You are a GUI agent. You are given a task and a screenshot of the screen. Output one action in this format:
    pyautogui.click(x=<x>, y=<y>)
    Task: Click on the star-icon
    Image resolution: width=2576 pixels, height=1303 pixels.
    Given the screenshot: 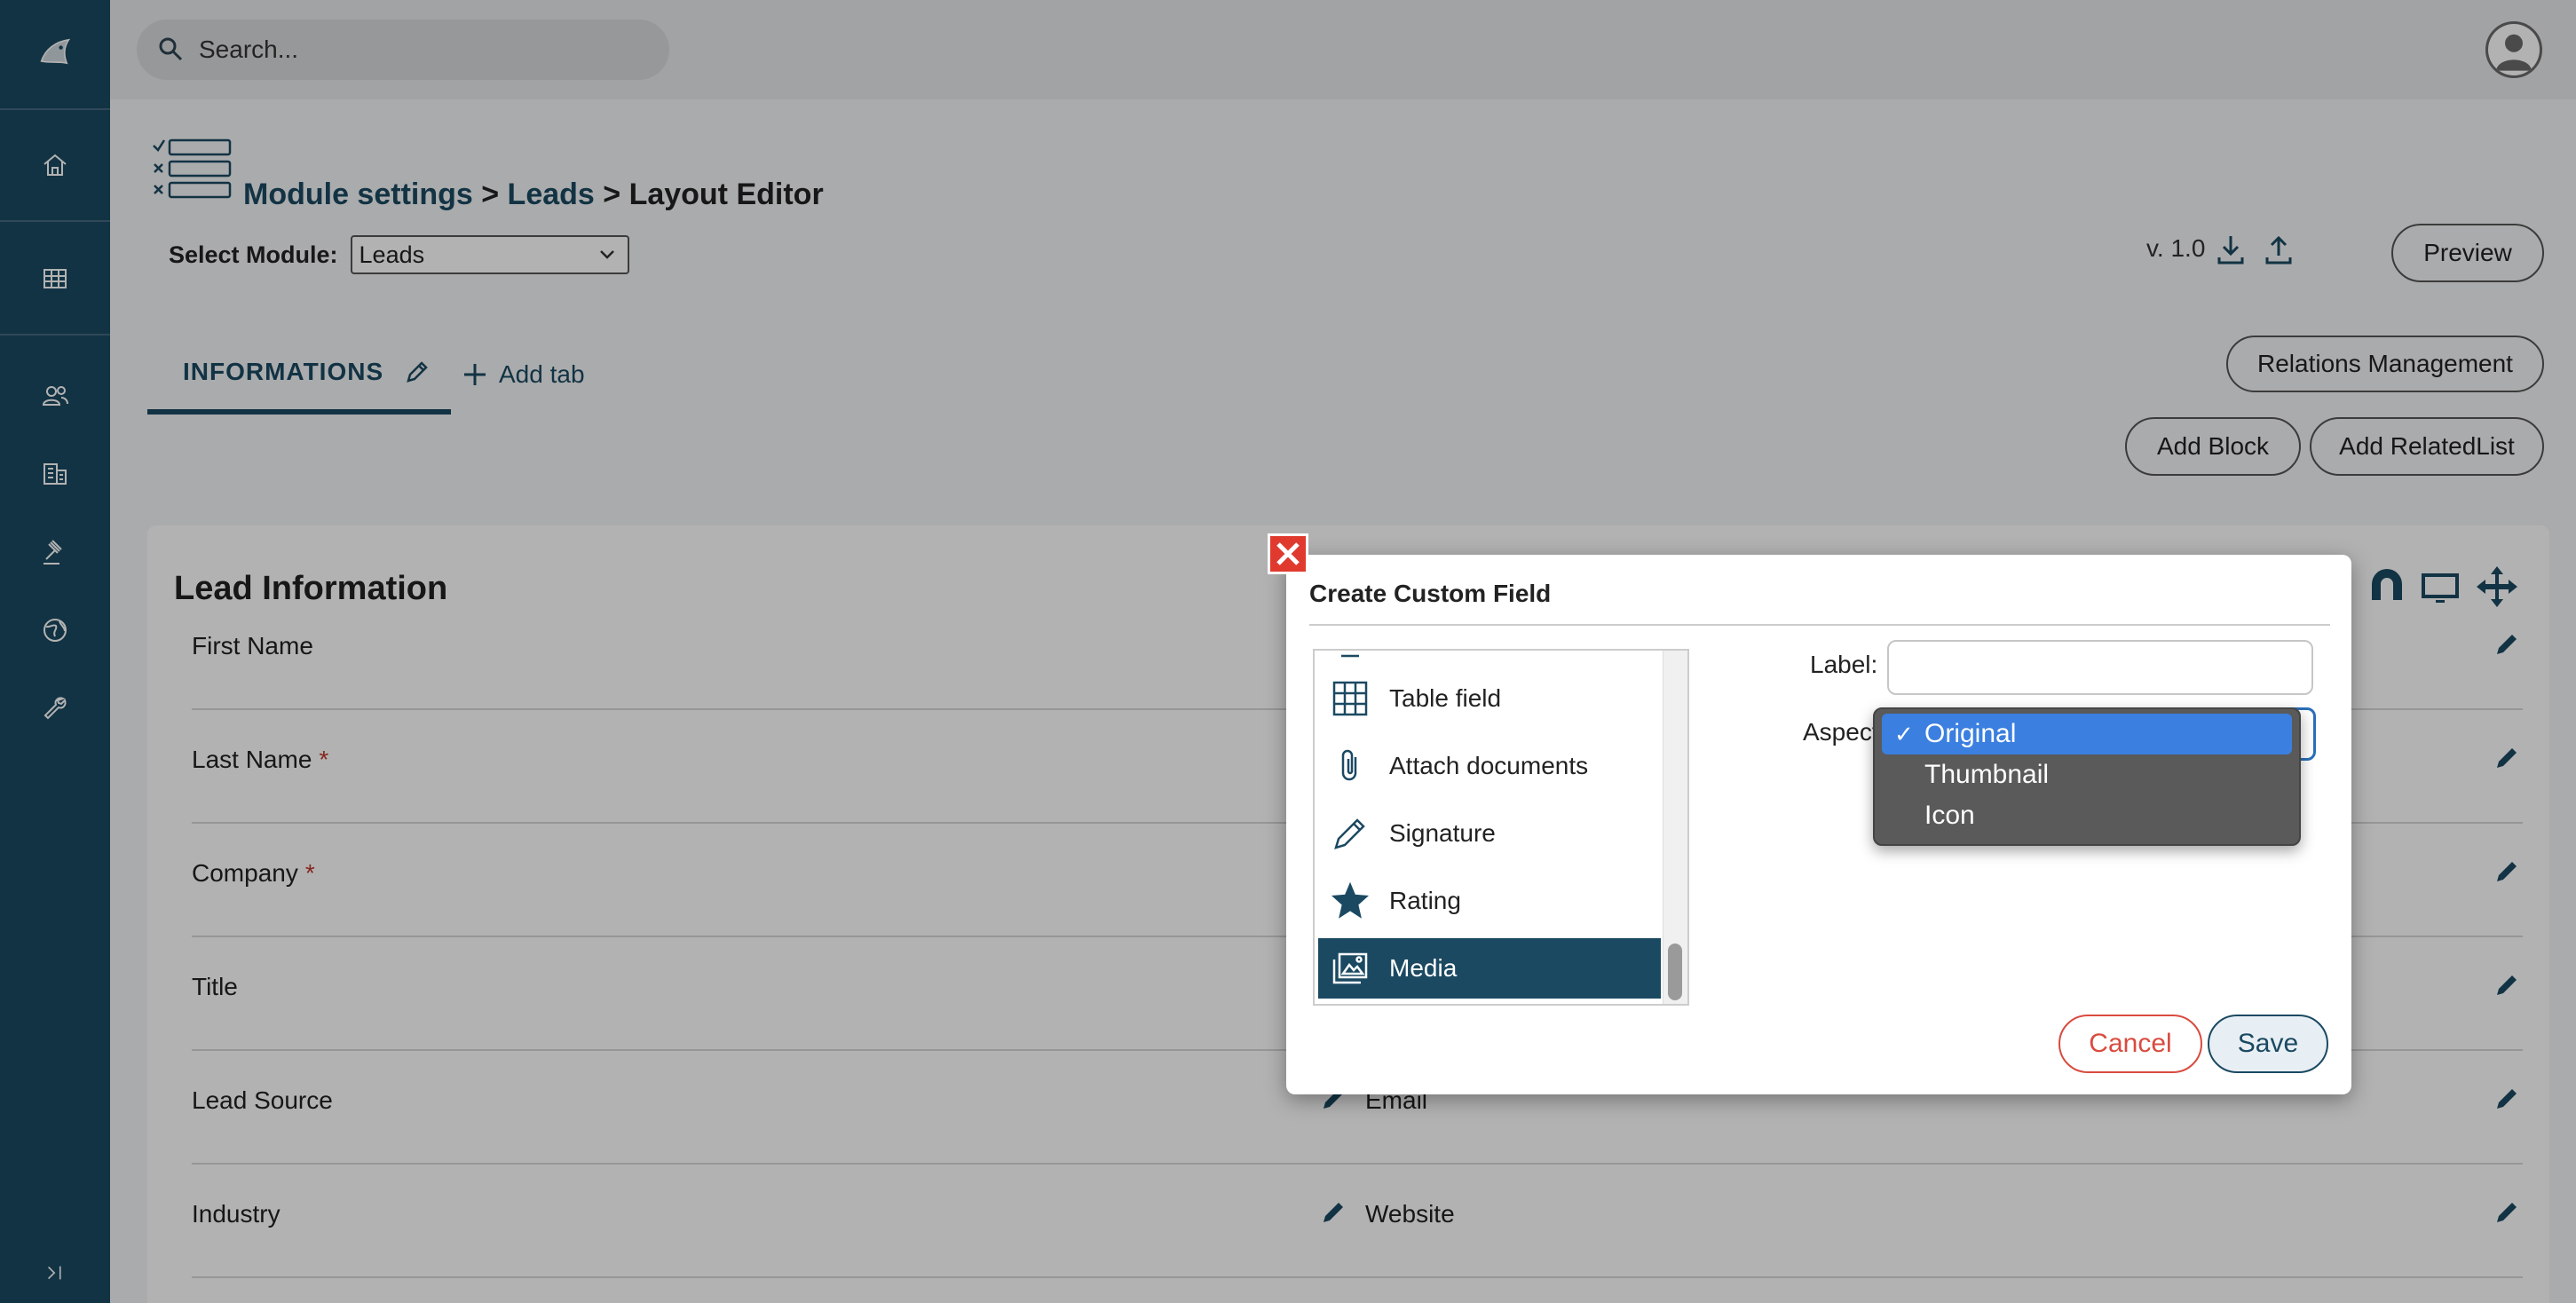 What is the action you would take?
    pyautogui.click(x=1350, y=900)
    